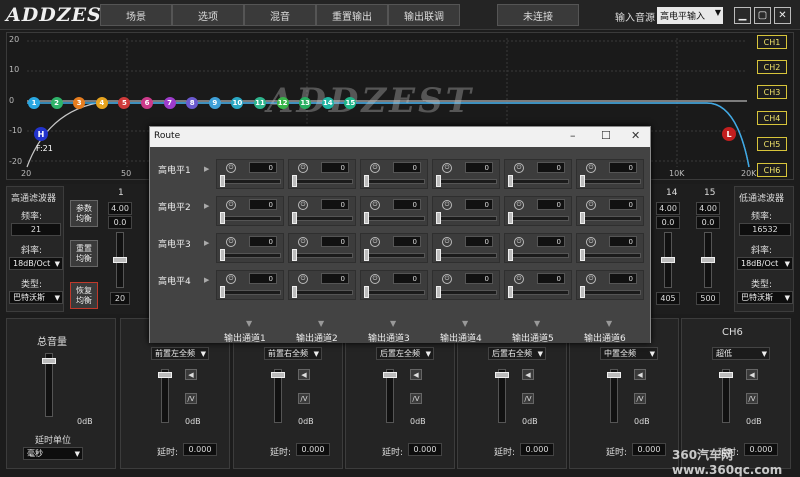  What do you see at coordinates (517, 353) in the screenshot?
I see `speaker-select: 后置右全频 ▼` at bounding box center [517, 353].